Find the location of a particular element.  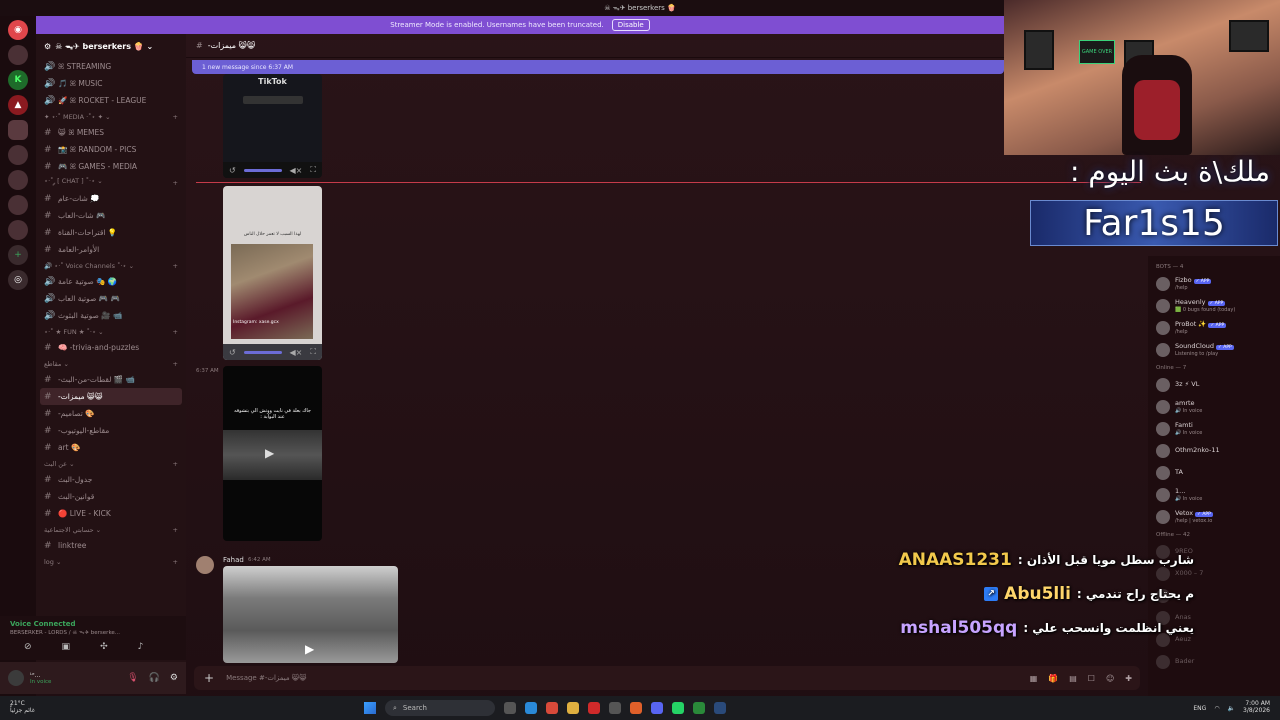

text-channel-item: # قوانين-البث is located at coordinates (111, 496).